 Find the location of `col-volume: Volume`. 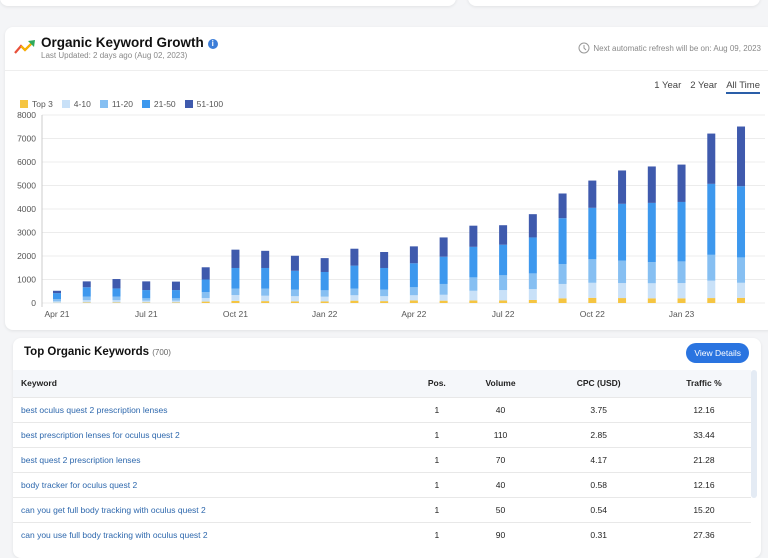

col-volume: Volume is located at coordinates (501, 383).